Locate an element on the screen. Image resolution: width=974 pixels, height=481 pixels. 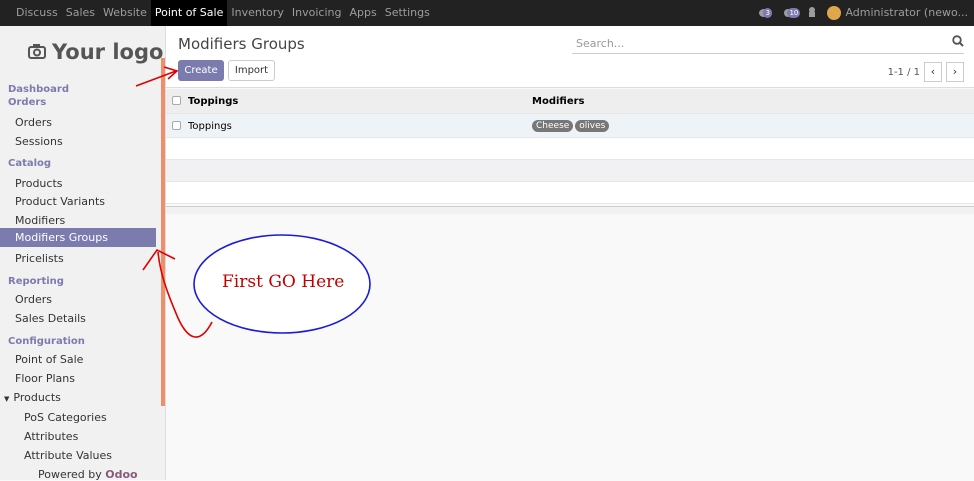
sidebar-item-pos-categories: PoS Categories is located at coordinates (65, 417).